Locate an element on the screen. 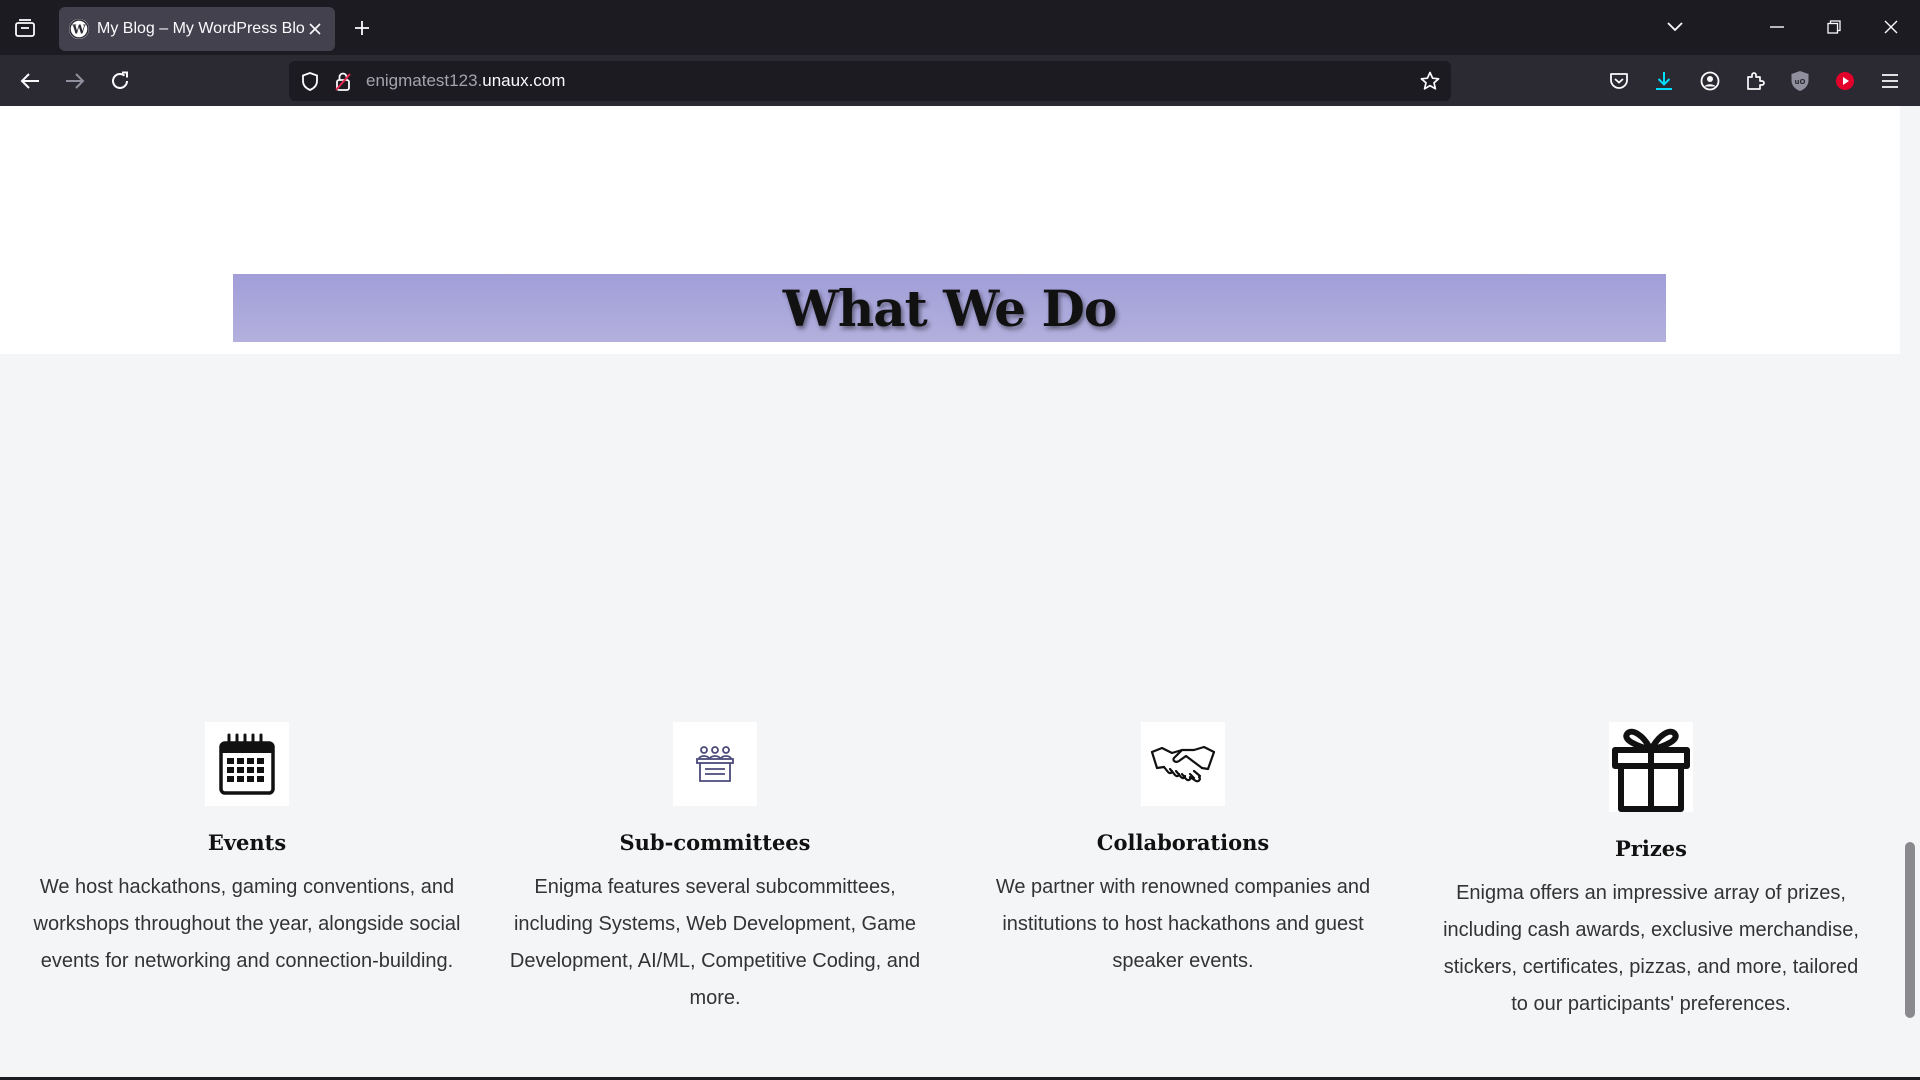  restore-icon is located at coordinates (1834, 27).